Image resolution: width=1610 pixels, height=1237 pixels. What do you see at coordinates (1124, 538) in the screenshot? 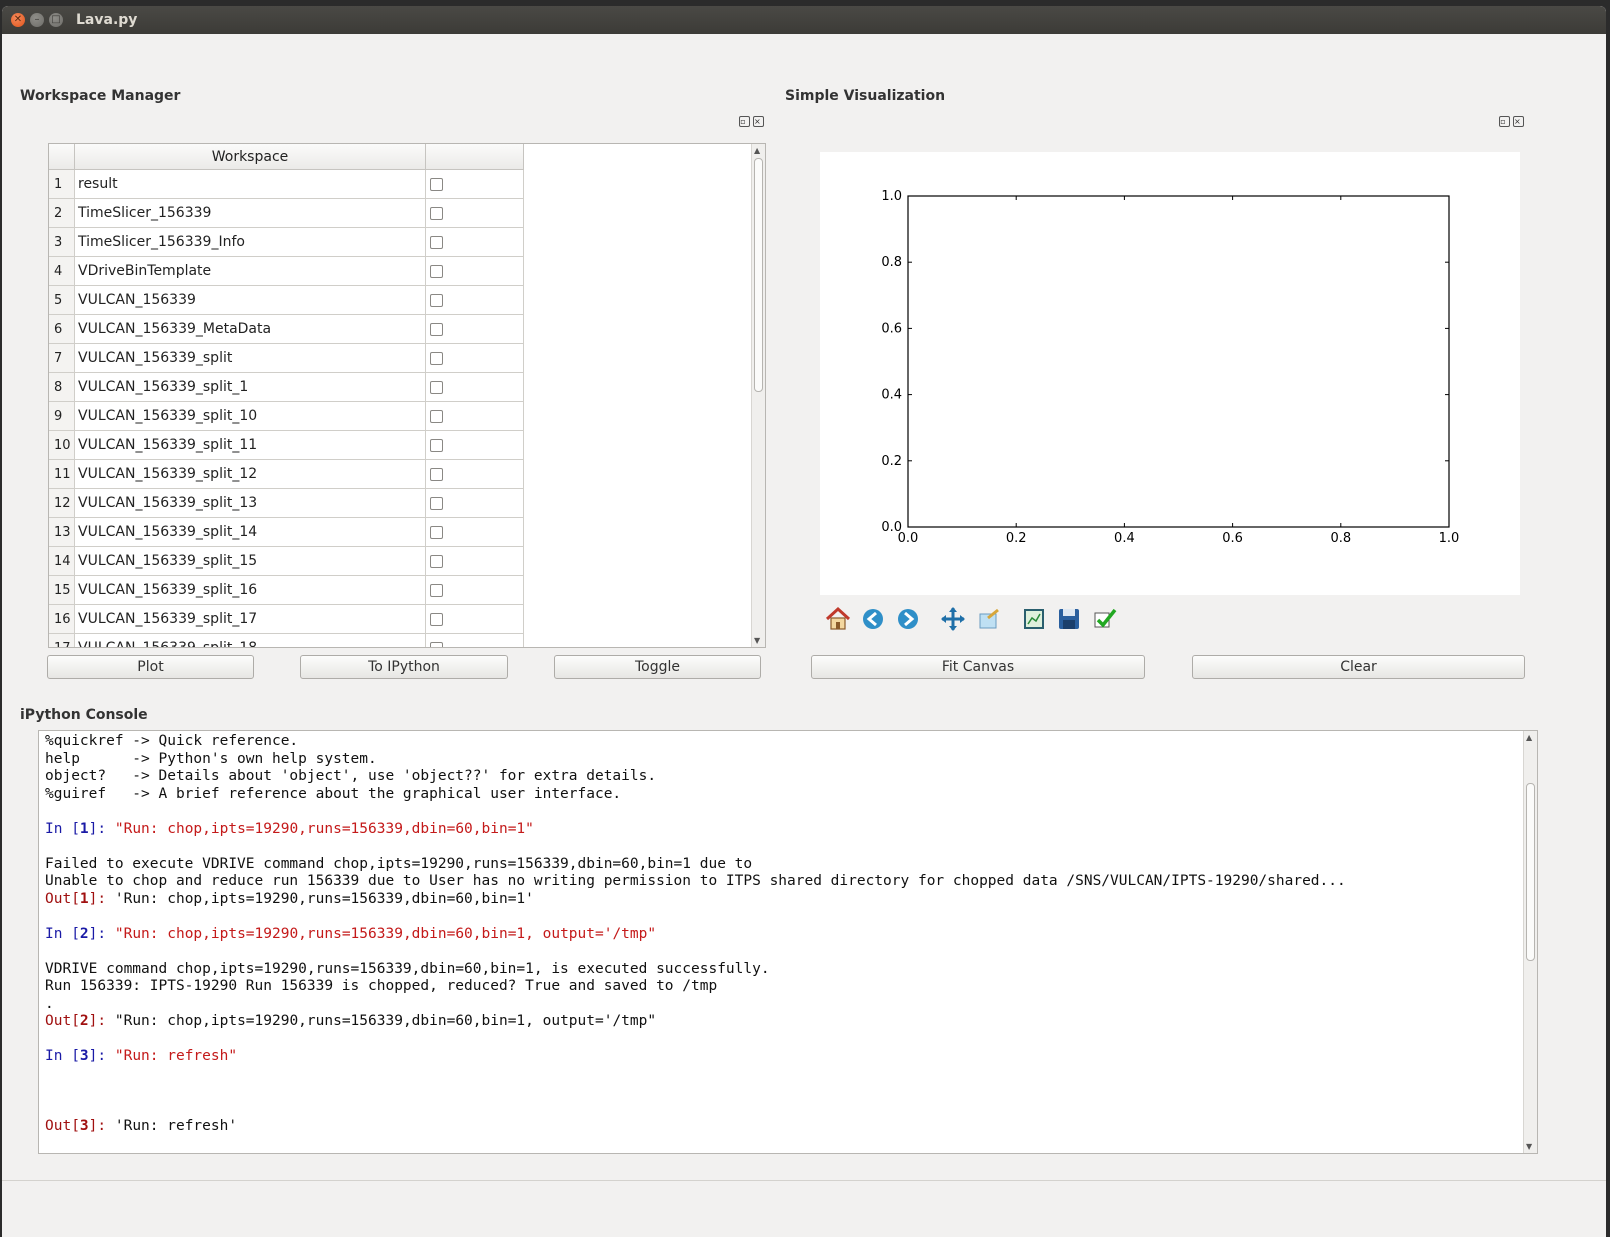
I see `x-tick-label: 0.4` at bounding box center [1124, 538].